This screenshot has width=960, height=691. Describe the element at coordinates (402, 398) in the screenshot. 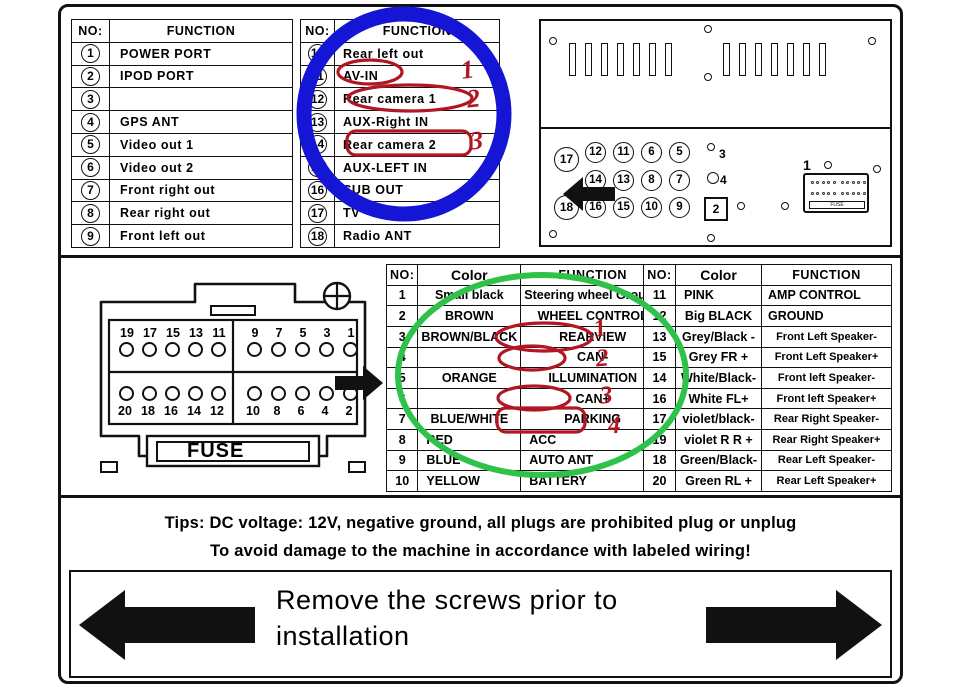

I see `wire-number: 6` at that location.